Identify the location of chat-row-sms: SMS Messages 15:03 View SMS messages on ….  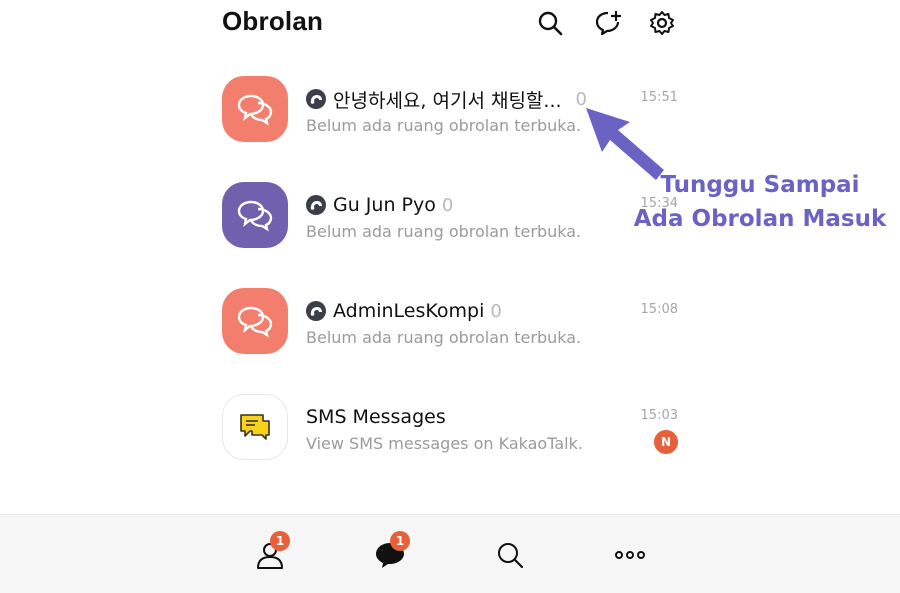
(450, 439).